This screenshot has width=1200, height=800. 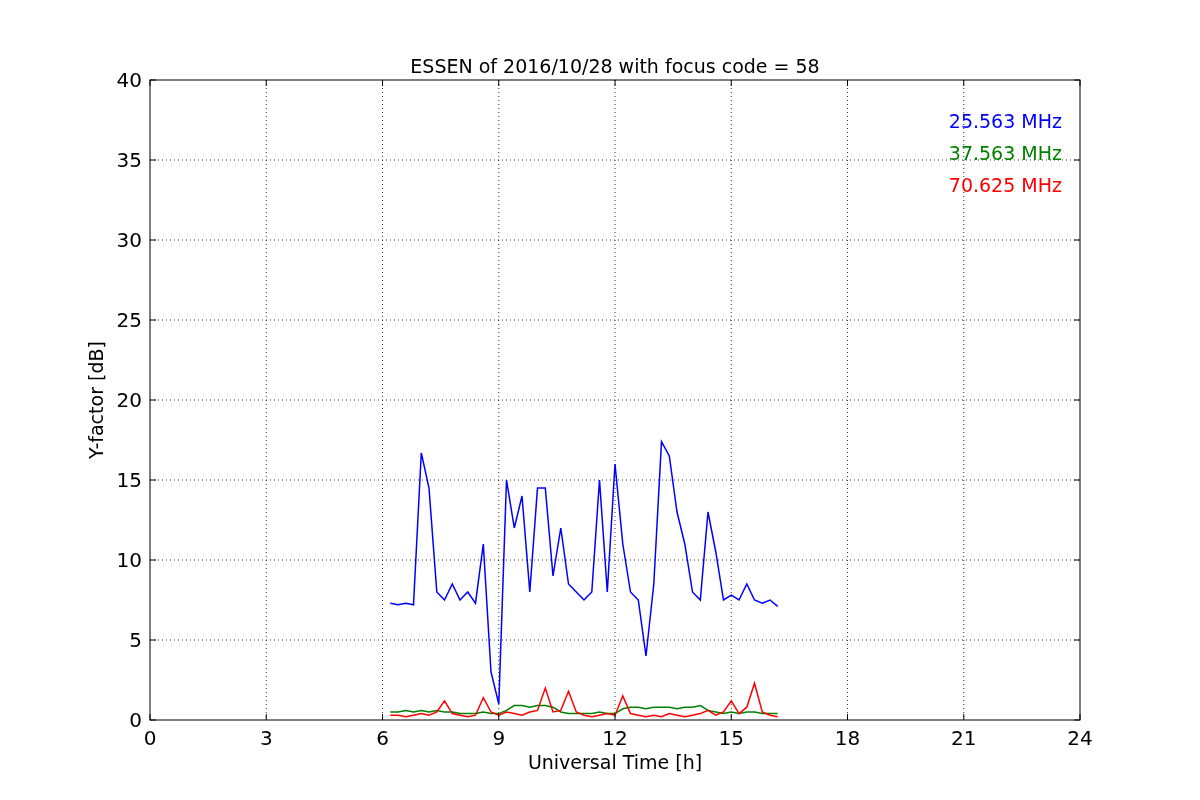 I want to click on chart-title: ESSEN of 2016/10/28 with focus code = 58, so click(x=615, y=66).